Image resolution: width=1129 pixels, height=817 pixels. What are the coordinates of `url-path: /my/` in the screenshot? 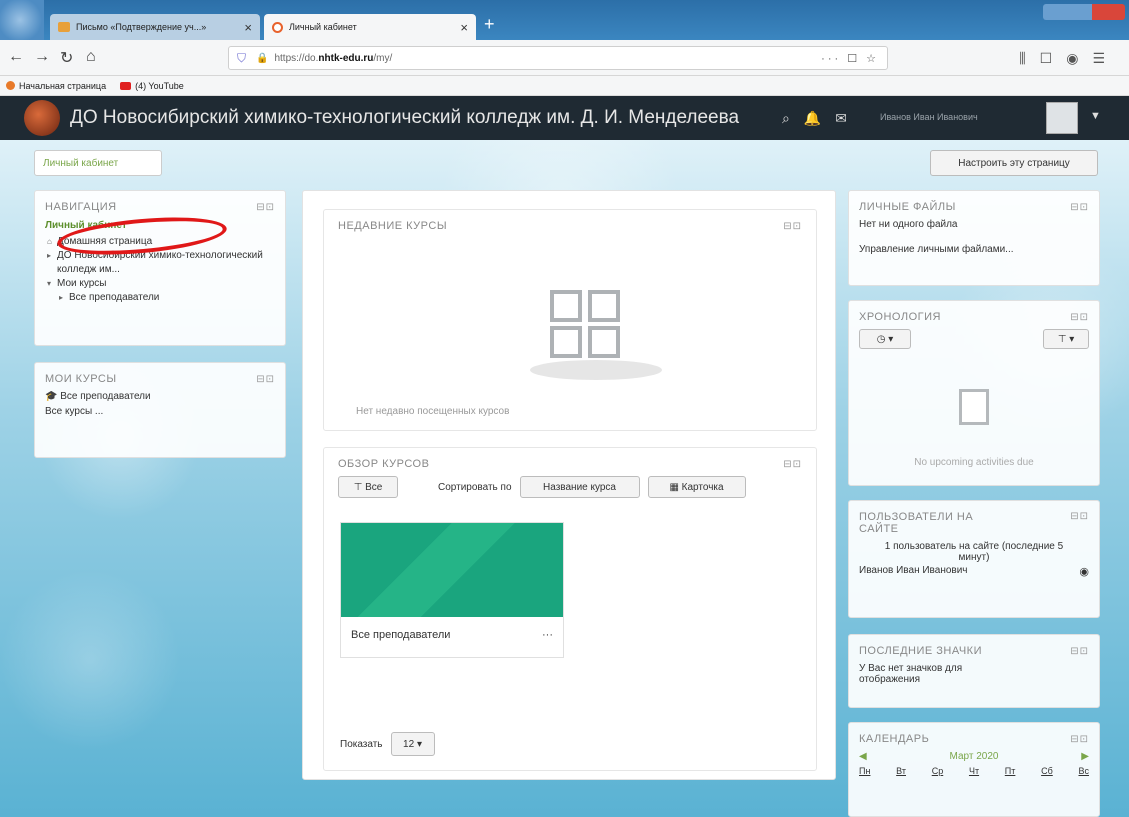 It's located at (383, 58).